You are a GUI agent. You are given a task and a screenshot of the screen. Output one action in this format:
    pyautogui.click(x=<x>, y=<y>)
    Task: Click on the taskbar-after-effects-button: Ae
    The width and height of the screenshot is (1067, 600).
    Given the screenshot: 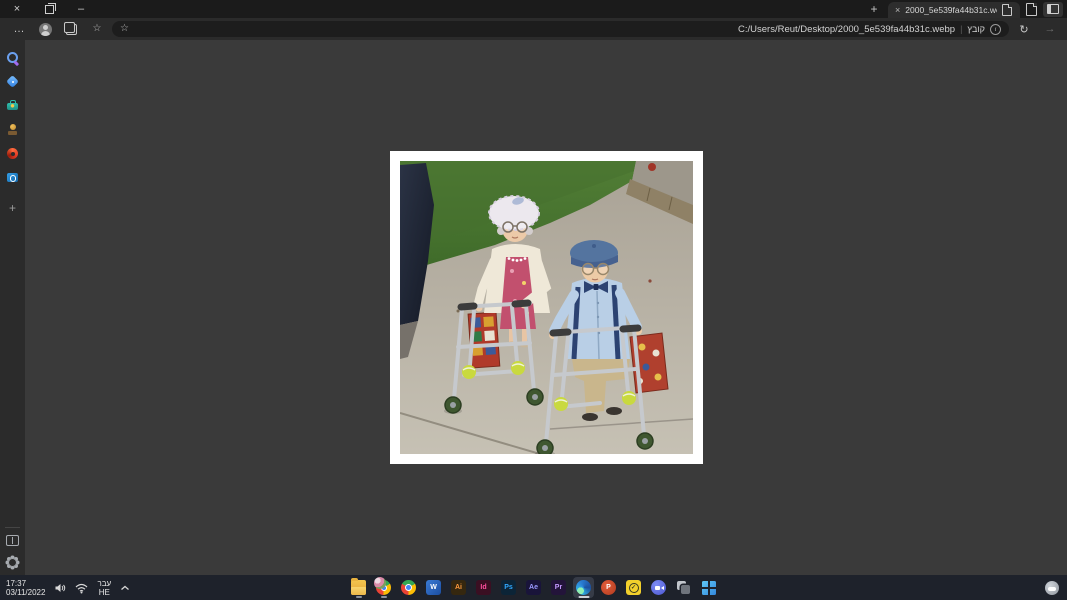 What is the action you would take?
    pyautogui.click(x=533, y=587)
    